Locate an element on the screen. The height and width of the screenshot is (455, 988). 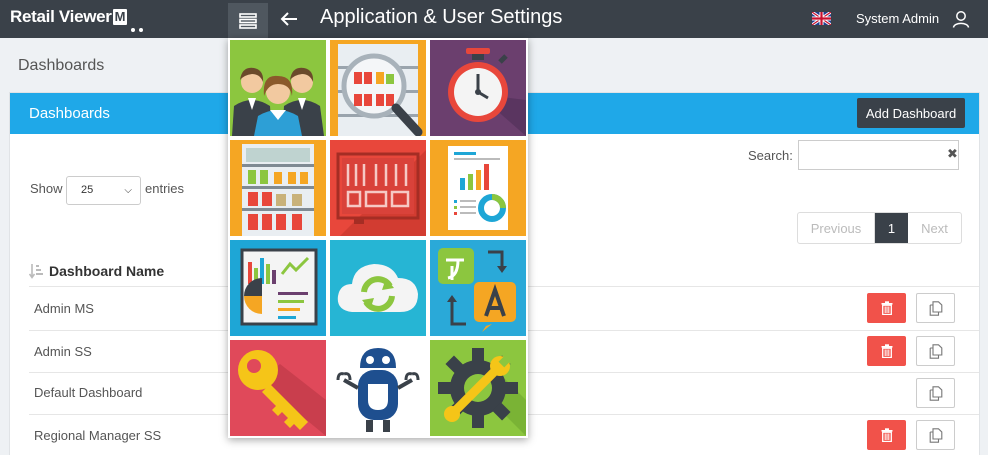
app-logo: Retail Viewer M is located at coordinates (69, 17).